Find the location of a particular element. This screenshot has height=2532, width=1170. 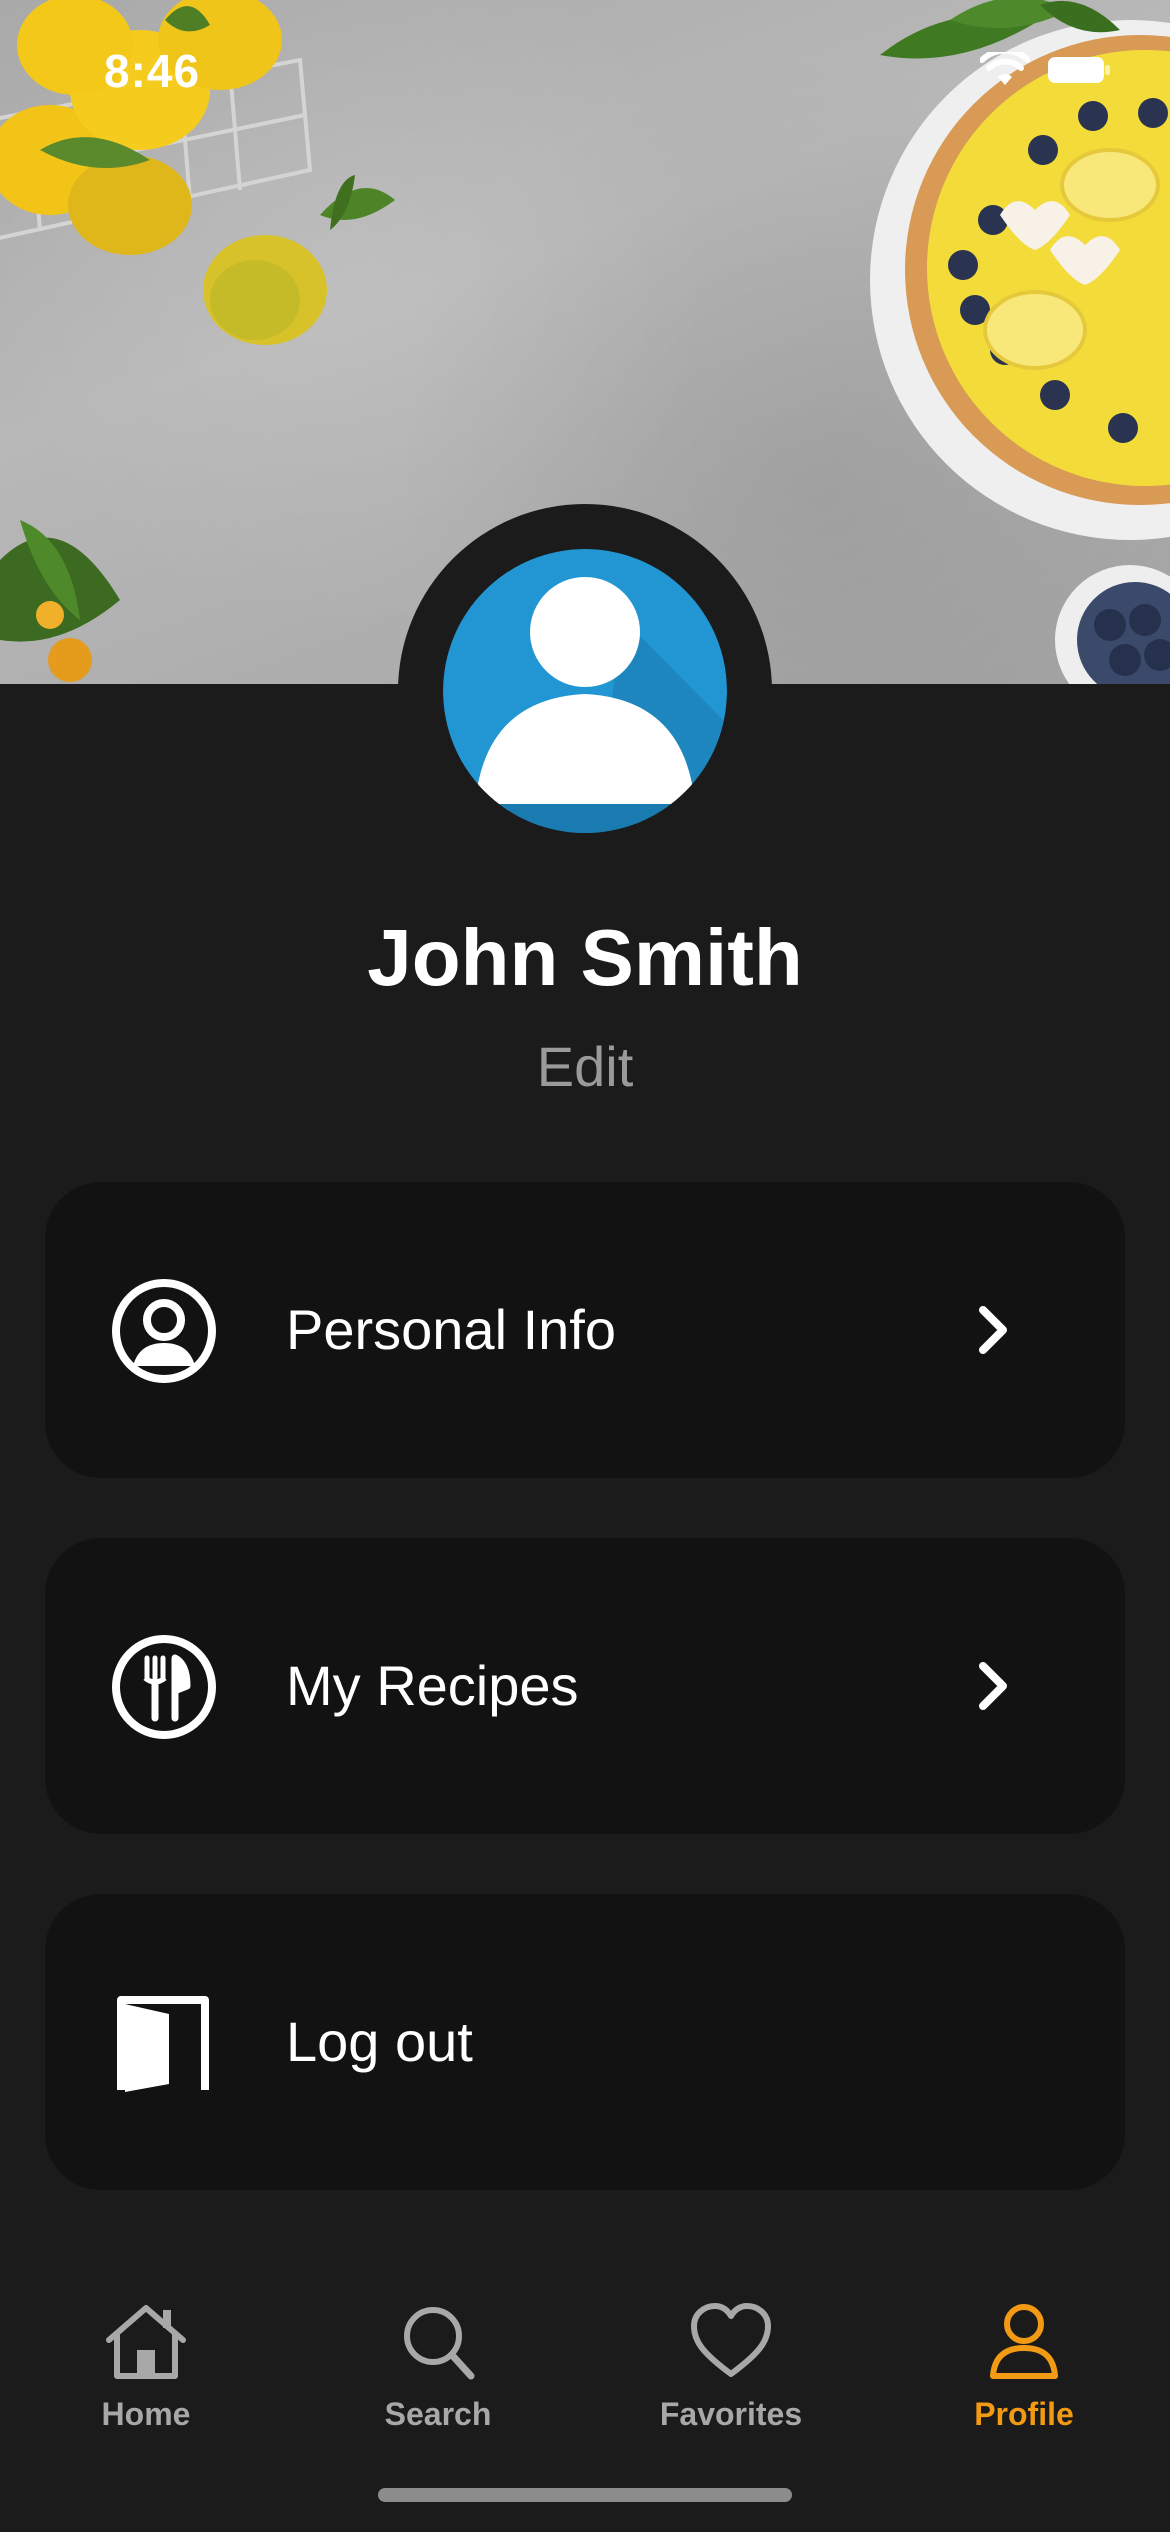

door-icon is located at coordinates (163, 2044).